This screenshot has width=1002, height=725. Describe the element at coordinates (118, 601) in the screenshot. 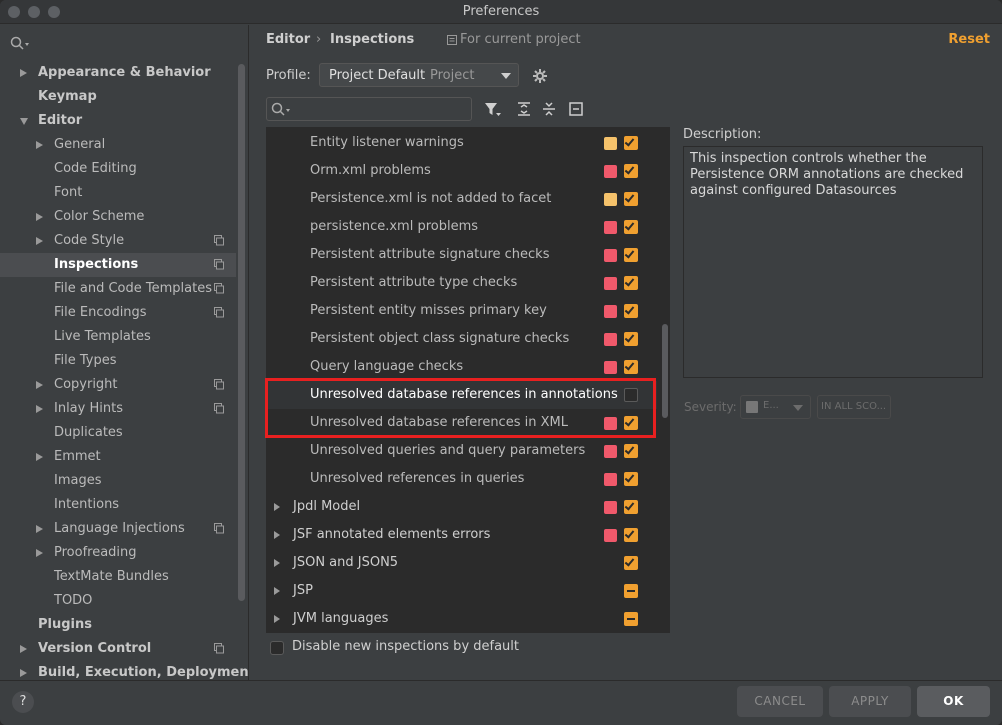

I see `sidebar-item: TODO` at that location.